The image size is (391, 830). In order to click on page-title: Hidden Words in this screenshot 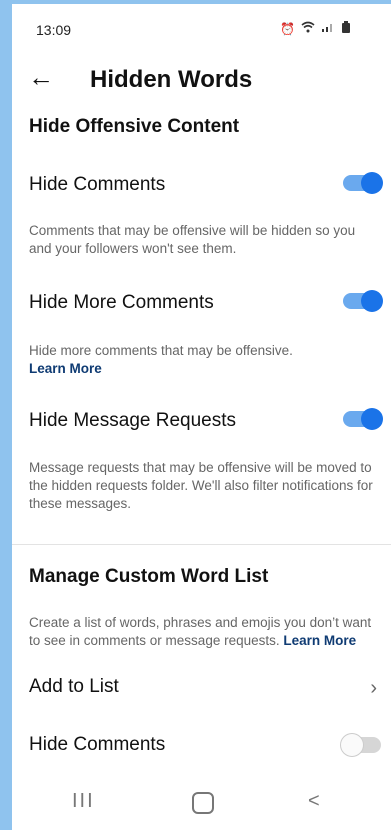, I will do `click(171, 79)`.